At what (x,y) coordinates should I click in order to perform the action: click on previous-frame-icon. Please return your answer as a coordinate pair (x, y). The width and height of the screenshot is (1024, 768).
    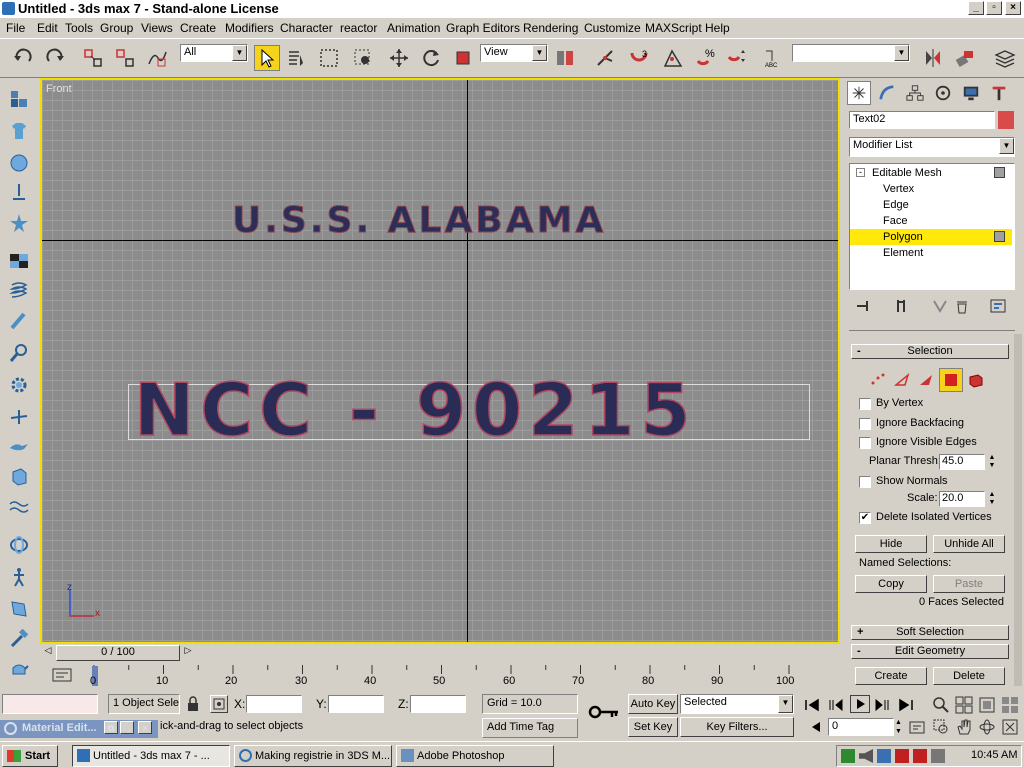
    Looking at the image, I should click on (836, 706).